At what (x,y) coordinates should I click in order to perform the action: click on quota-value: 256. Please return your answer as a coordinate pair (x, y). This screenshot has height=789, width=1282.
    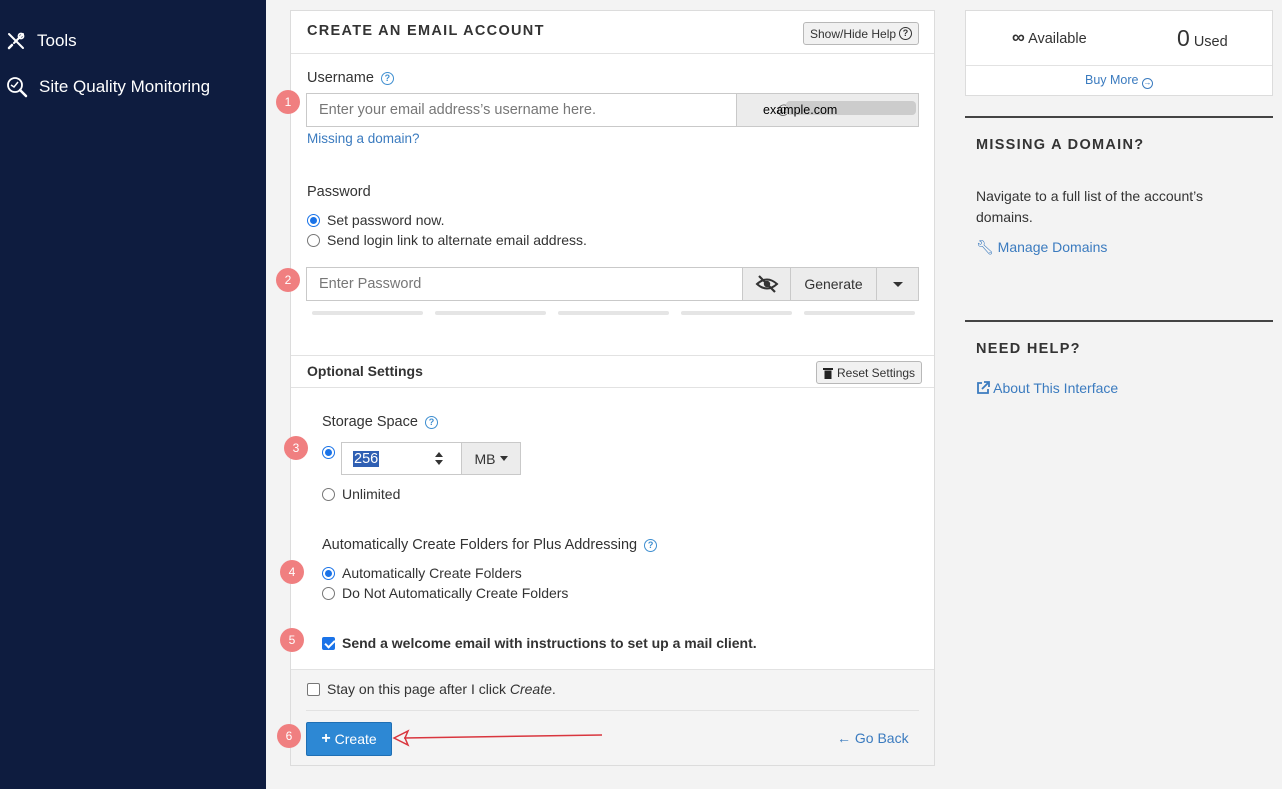
    Looking at the image, I should click on (366, 458).